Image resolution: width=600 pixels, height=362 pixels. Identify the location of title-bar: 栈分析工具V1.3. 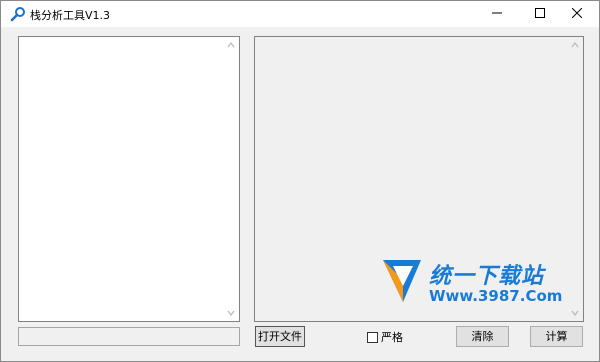
(300, 14).